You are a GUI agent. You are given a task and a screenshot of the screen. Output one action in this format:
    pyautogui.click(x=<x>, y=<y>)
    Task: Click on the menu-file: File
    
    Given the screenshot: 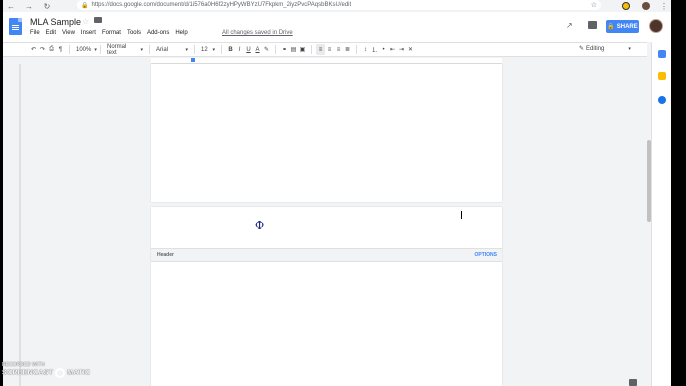 What is the action you would take?
    pyautogui.click(x=35, y=33)
    